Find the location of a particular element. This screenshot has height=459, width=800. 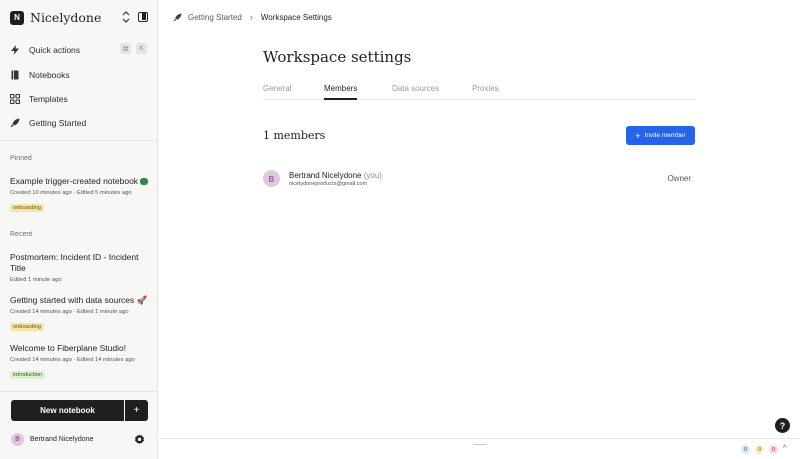

breadcrumb-parent: Getting Started is located at coordinates (215, 17).